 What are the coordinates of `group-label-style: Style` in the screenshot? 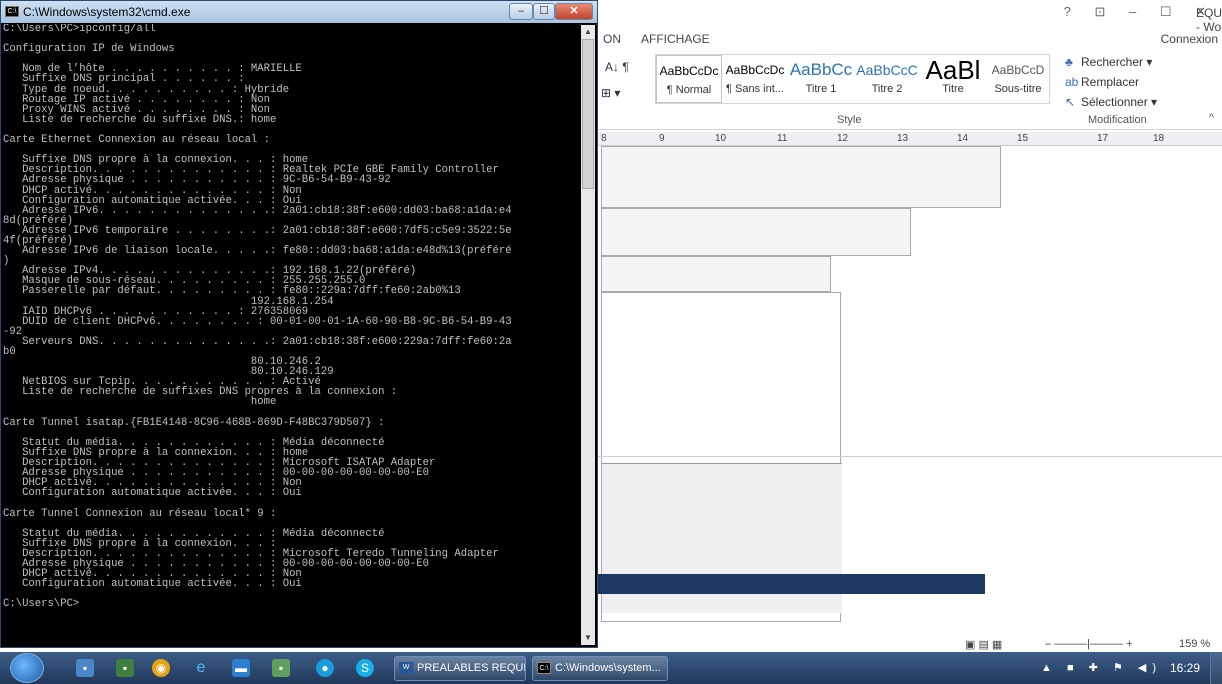 It's located at (849, 120).